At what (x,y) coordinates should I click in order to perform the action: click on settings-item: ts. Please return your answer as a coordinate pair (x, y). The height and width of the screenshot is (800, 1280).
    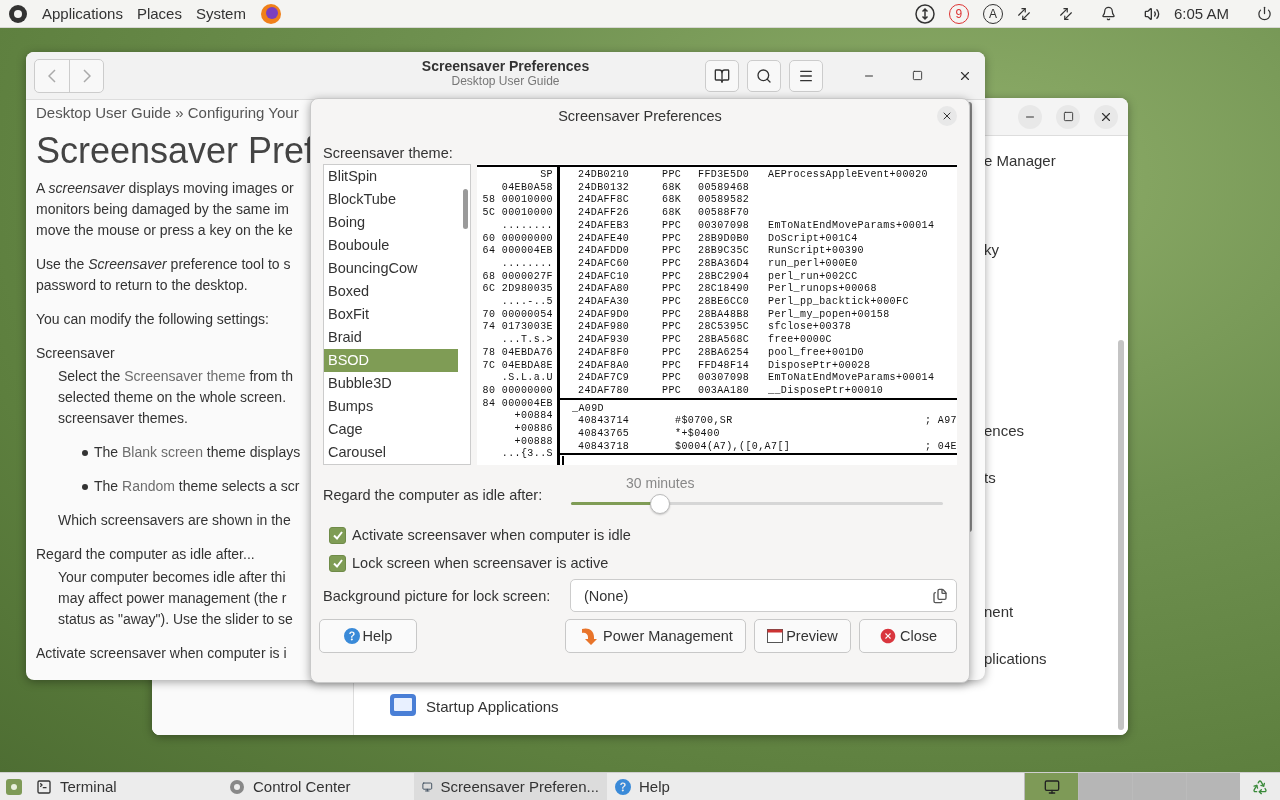
    Looking at the image, I should click on (1056, 478).